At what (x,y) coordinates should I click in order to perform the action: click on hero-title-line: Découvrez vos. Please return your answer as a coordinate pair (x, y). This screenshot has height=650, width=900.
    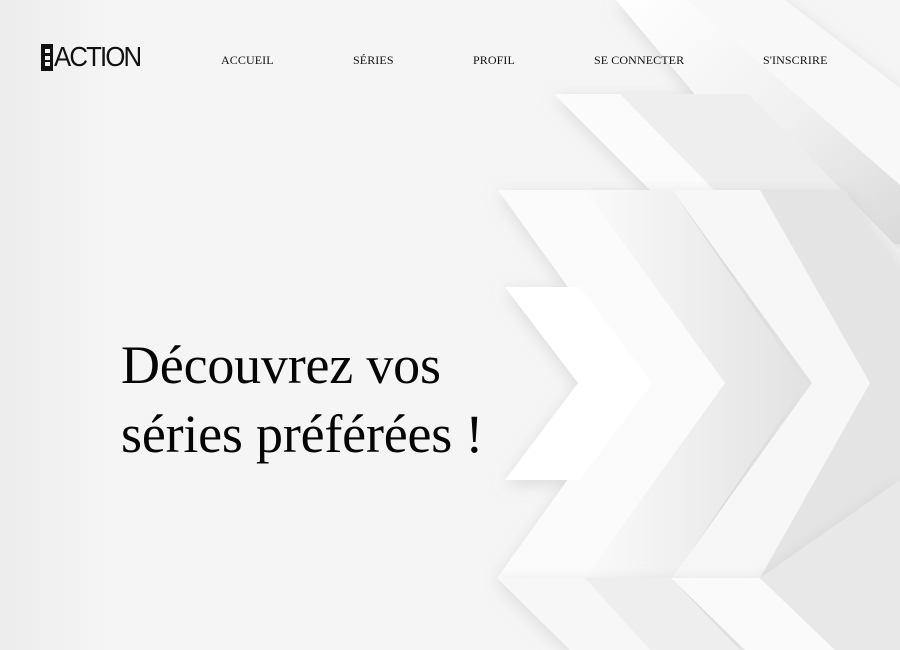
    Looking at the image, I should click on (281, 365).